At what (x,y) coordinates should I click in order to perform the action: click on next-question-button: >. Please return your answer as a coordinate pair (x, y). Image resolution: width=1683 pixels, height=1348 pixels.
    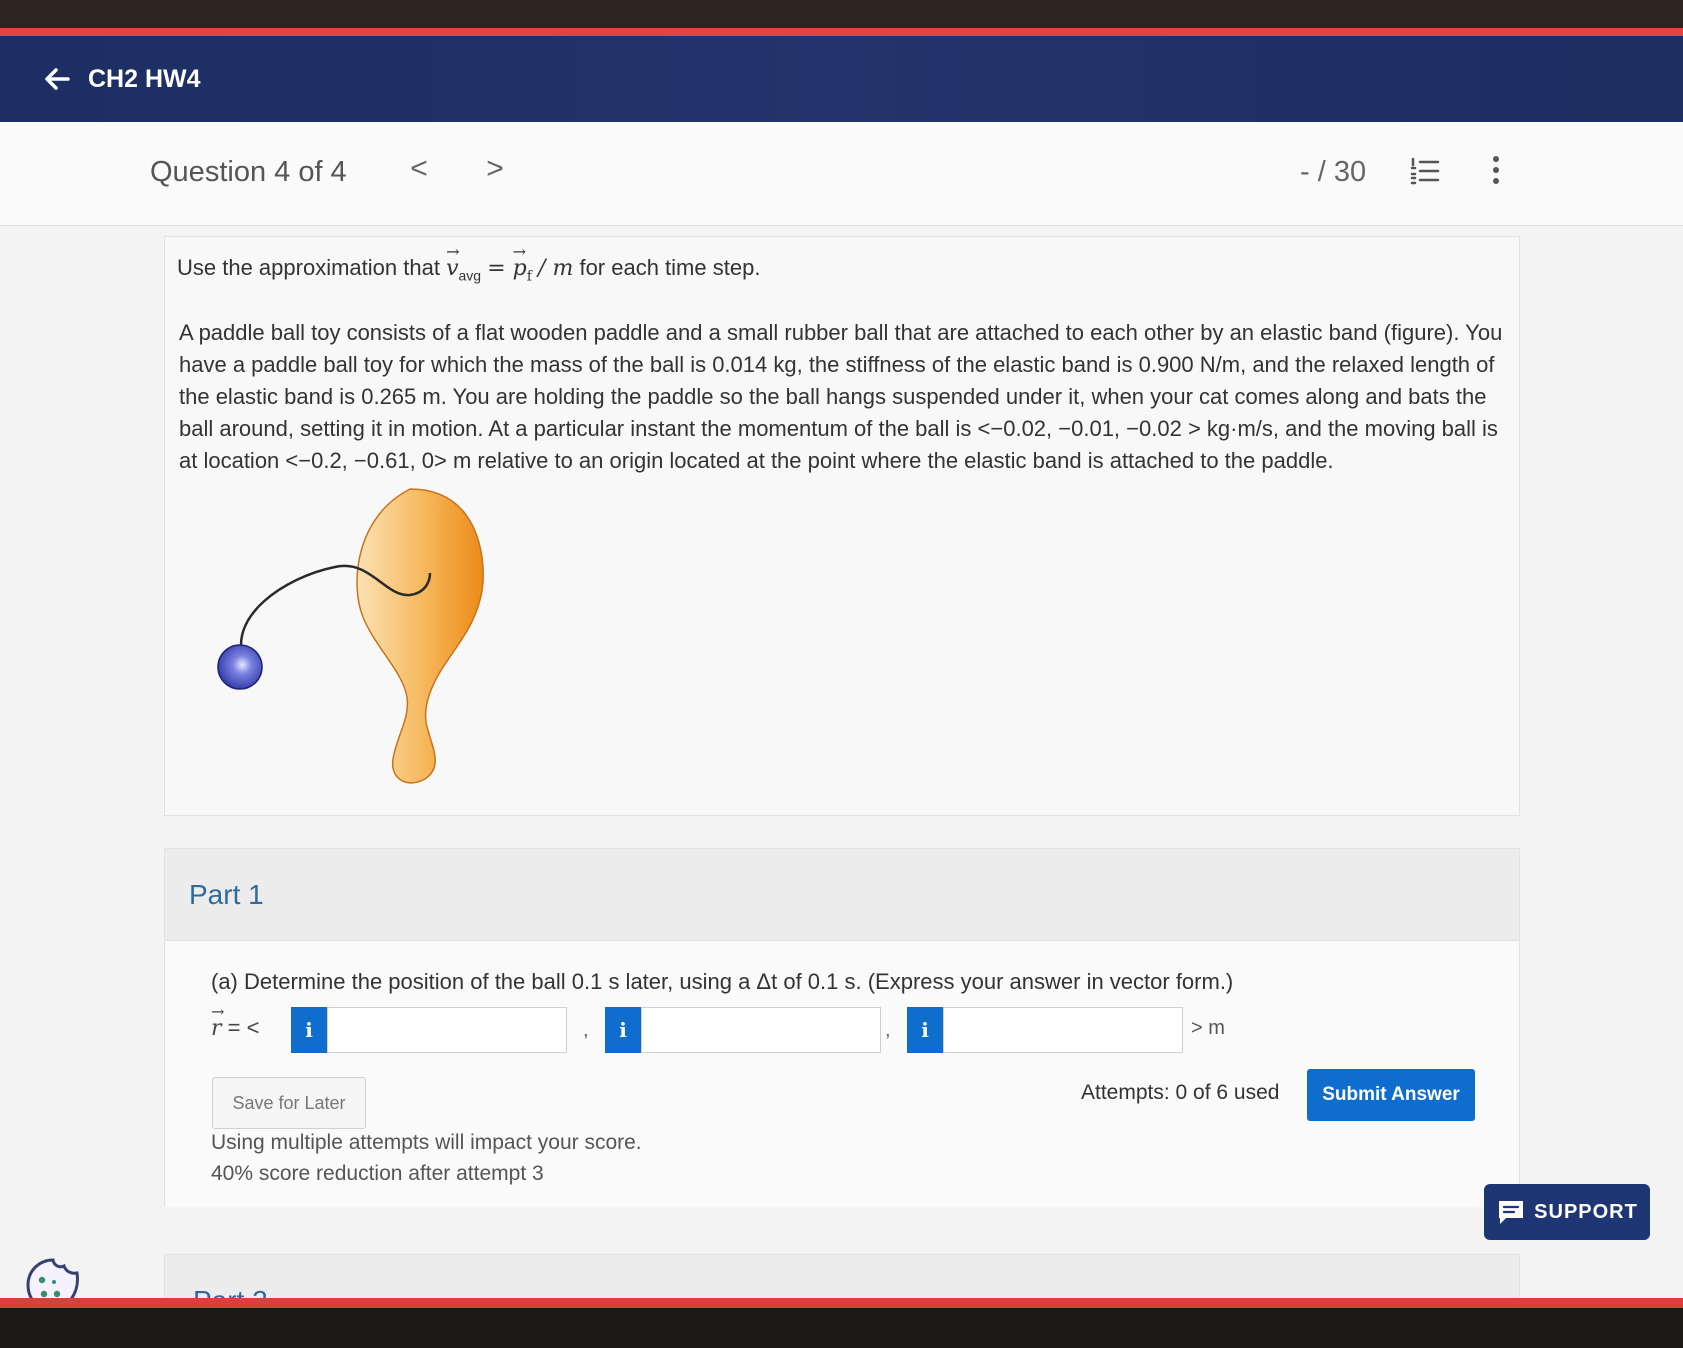
    Looking at the image, I should click on (495, 169).